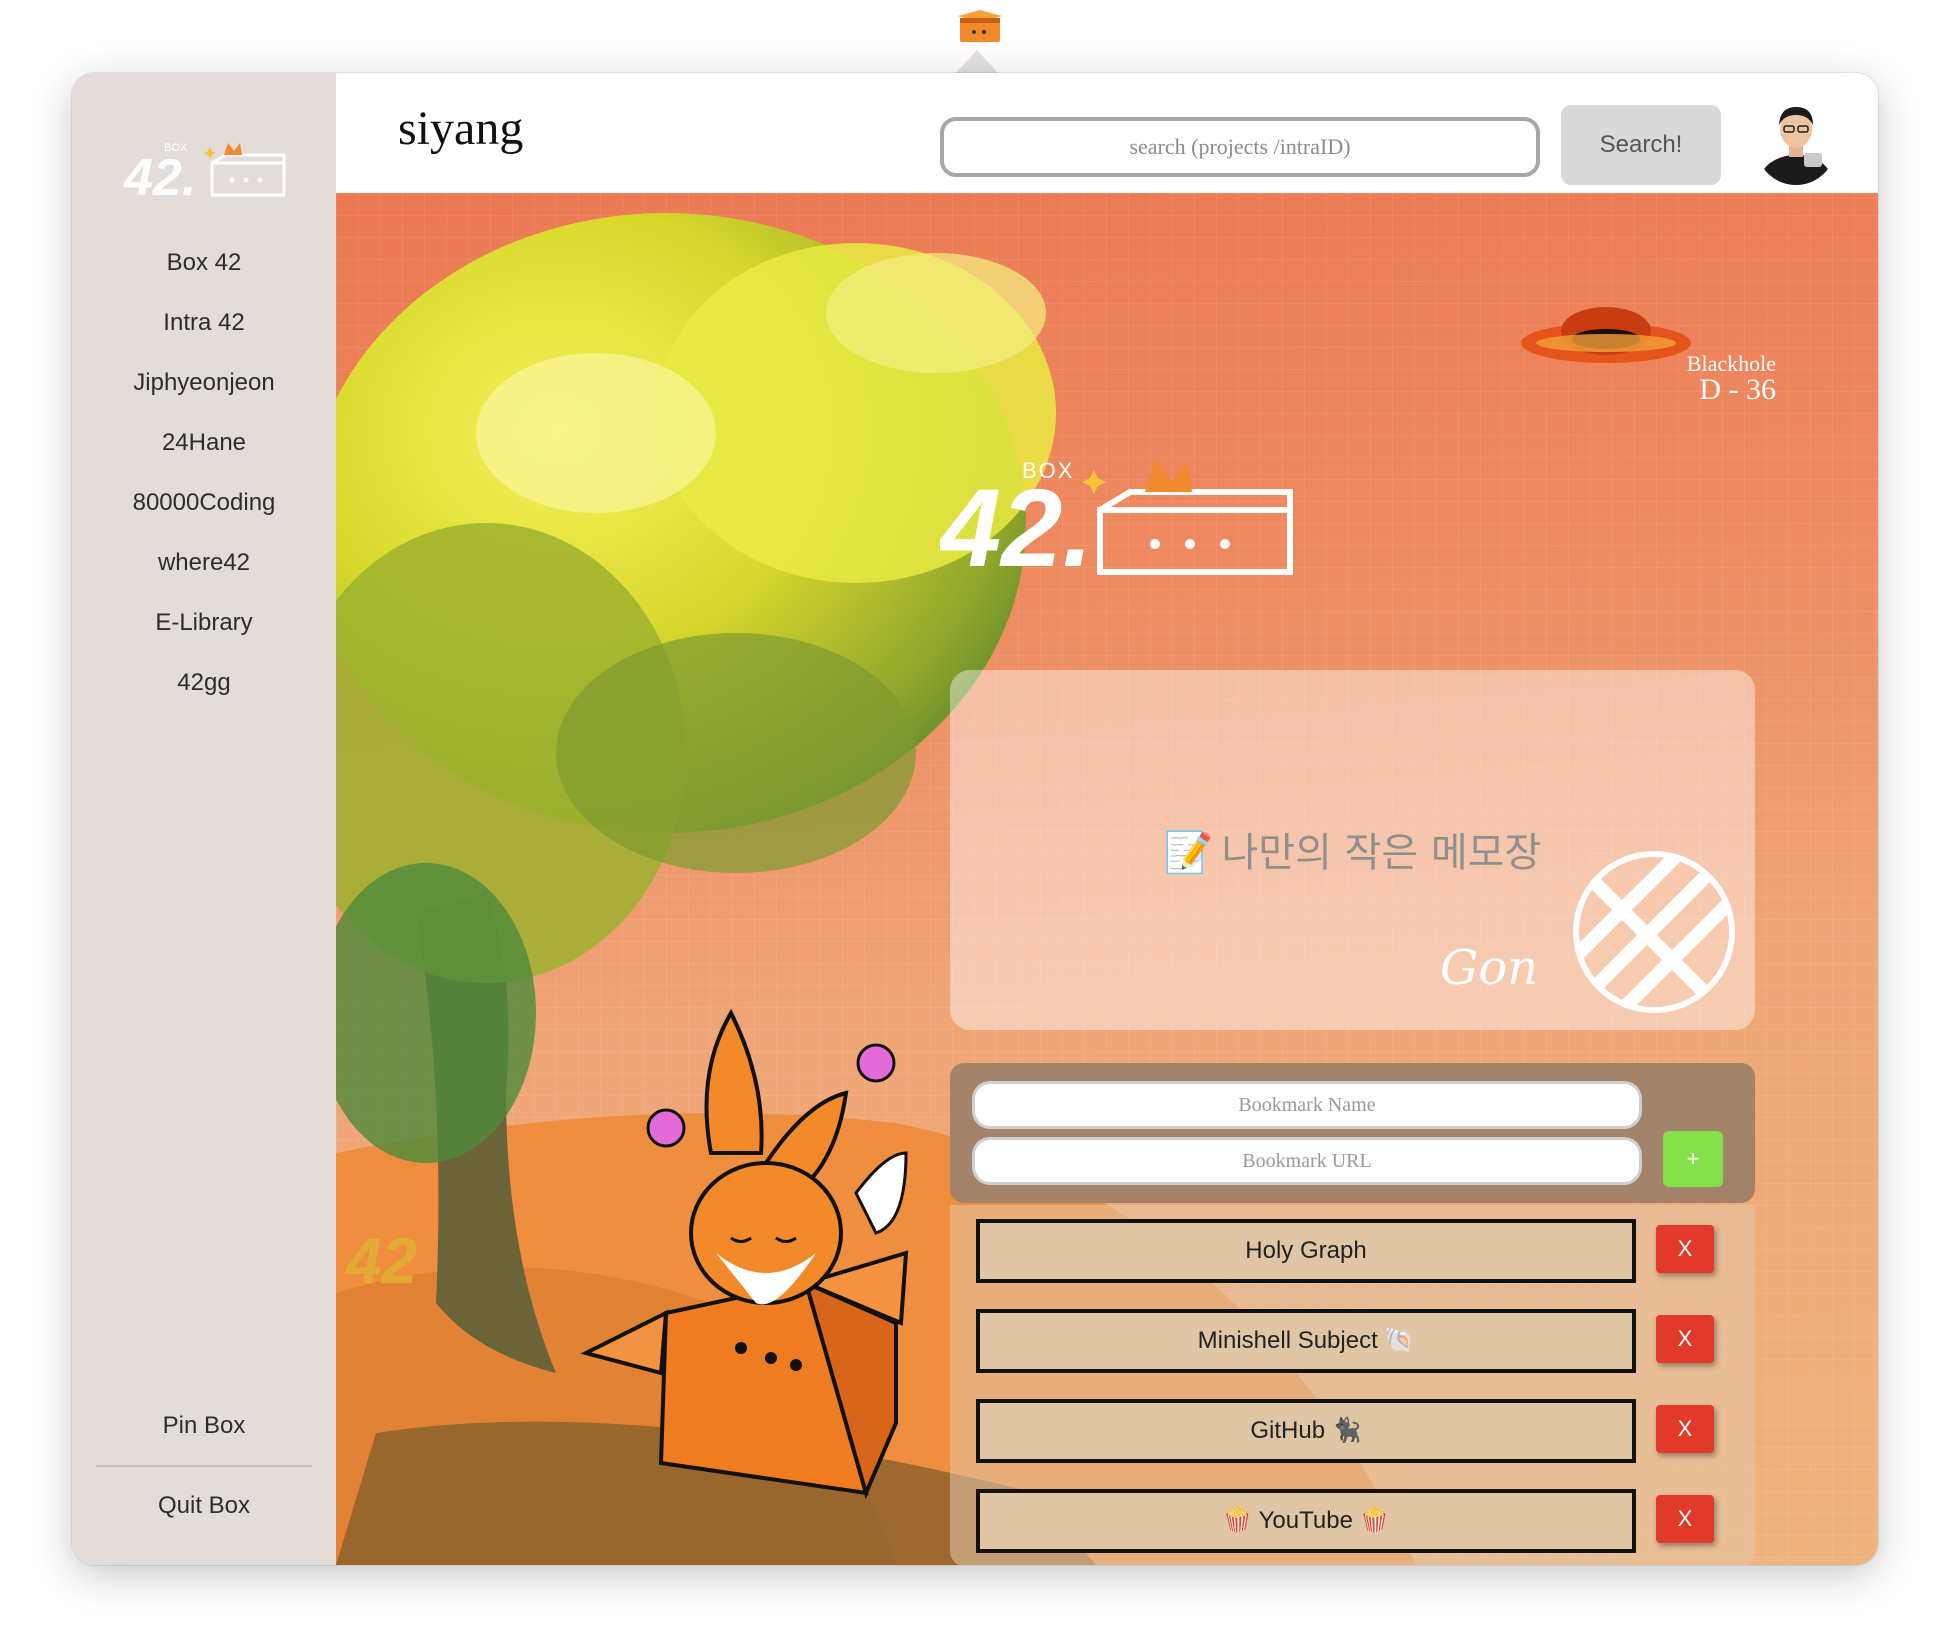  Describe the element at coordinates (205, 168) in the screenshot. I see `box-42-logo-icon: 42. BOX` at that location.